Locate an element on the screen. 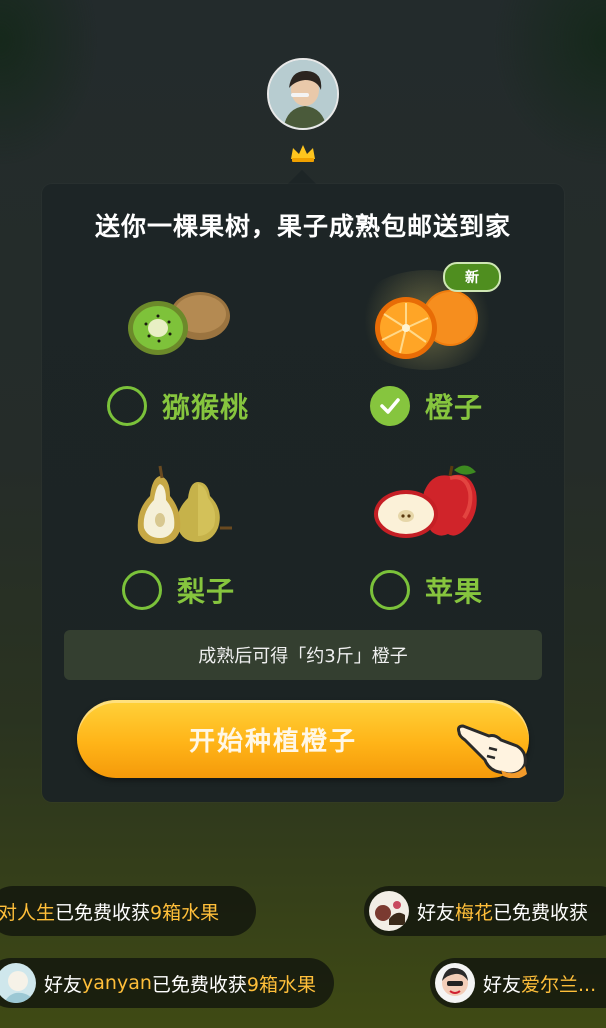 This screenshot has height=1028, width=606. user-avatar is located at coordinates (303, 94).